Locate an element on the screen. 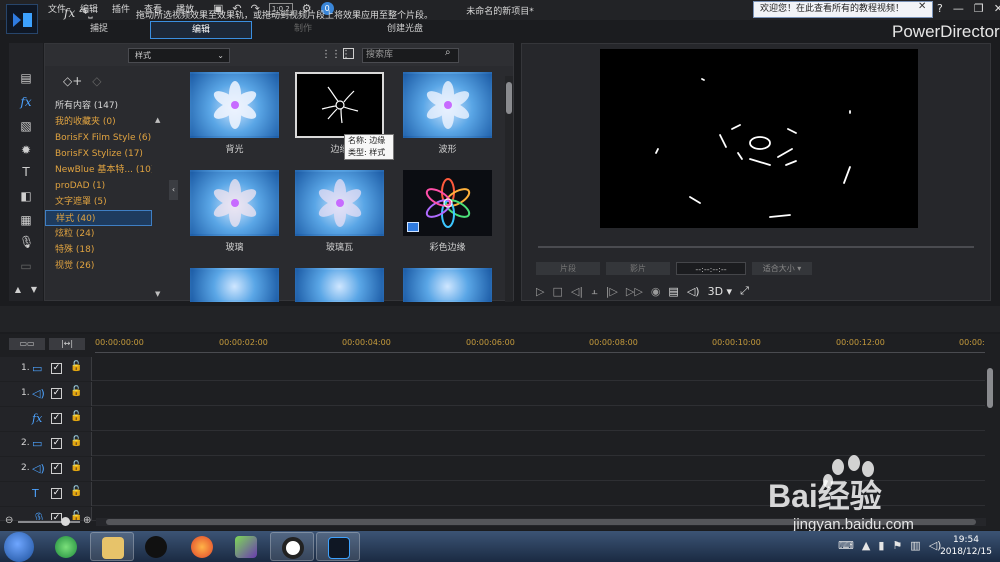 This screenshot has height=562, width=1000. effect-item: 玻璃 is located at coordinates (234, 211).